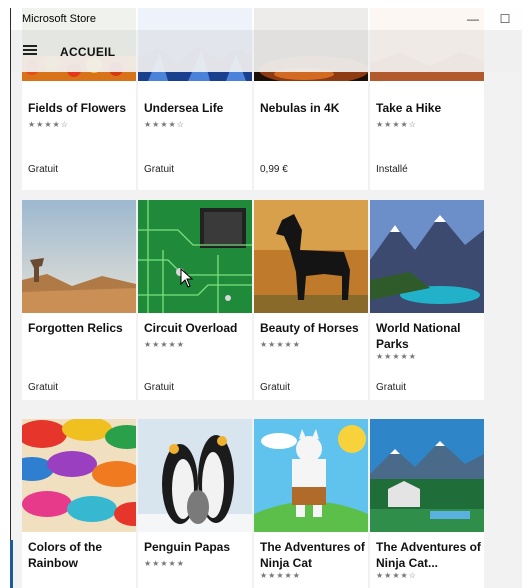 The image size is (530, 588). Describe the element at coordinates (311, 256) in the screenshot. I see `thumbnail-horses` at that location.